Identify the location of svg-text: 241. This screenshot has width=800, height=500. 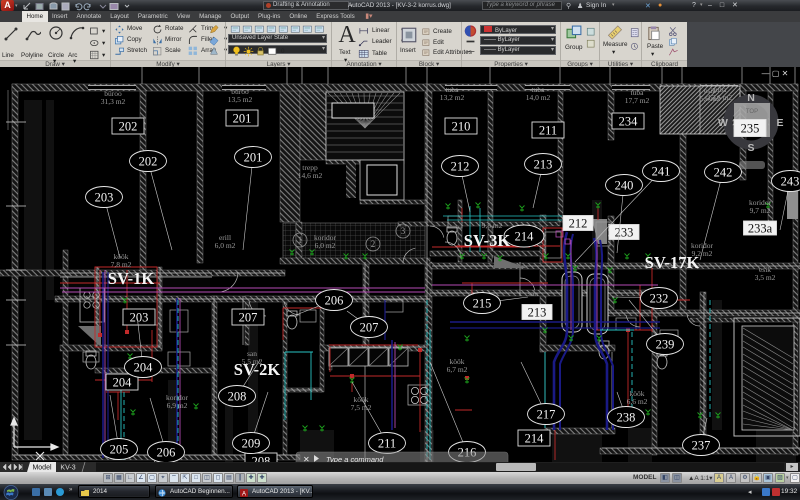
(661, 172).